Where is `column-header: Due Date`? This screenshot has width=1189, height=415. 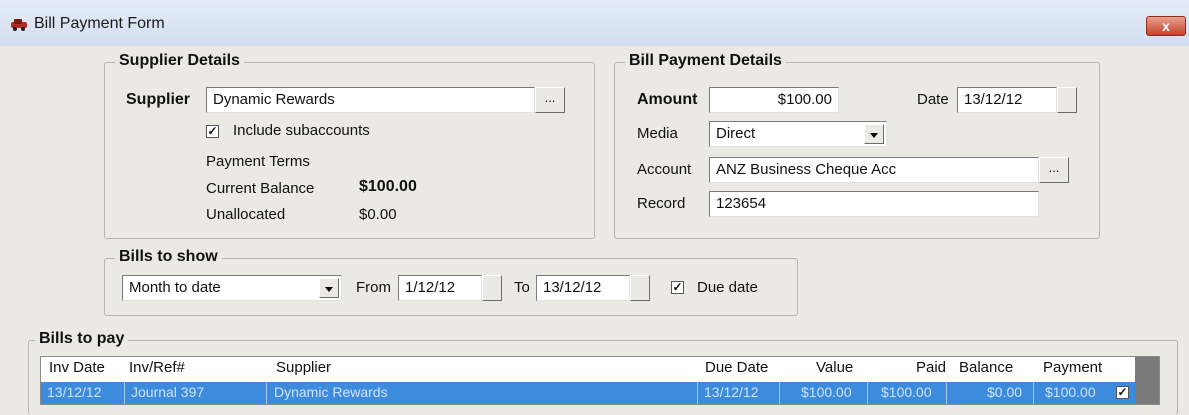
column-header: Due Date is located at coordinates (736, 367).